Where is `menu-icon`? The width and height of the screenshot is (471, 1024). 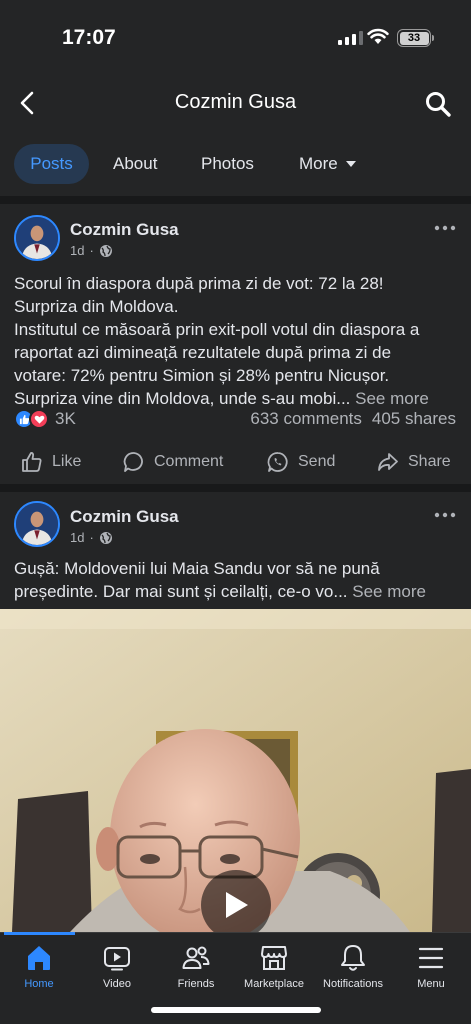
menu-icon is located at coordinates (431, 958).